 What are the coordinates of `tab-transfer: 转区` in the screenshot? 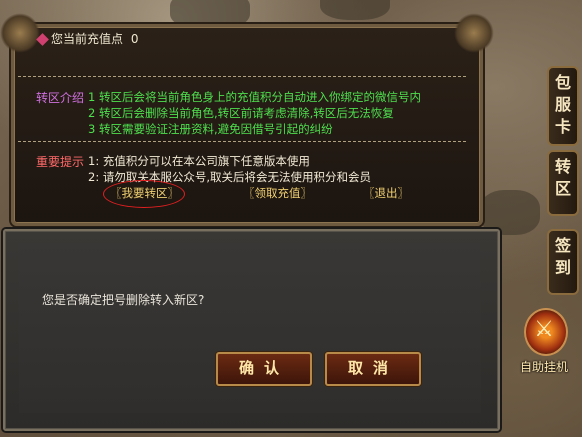 It's located at (563, 183).